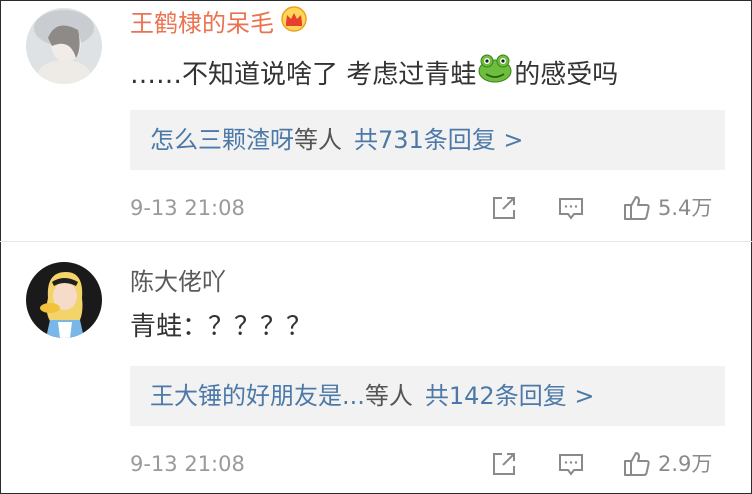  I want to click on reply-preview: 王大锤的好朋友是...等人 共142条回复 >, so click(427, 396).